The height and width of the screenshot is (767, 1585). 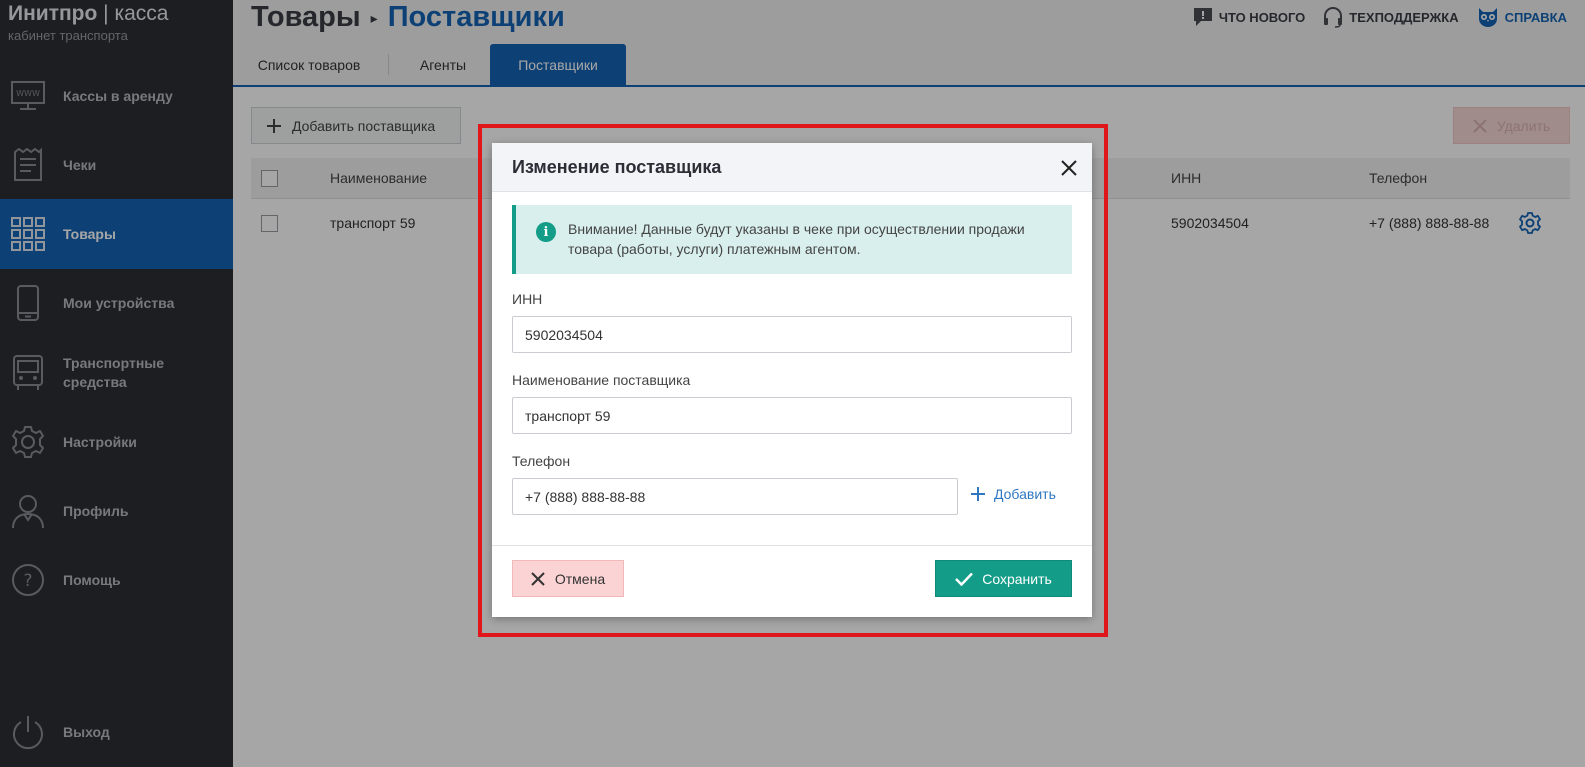 I want to click on close-dialog-button, so click(x=1069, y=168).